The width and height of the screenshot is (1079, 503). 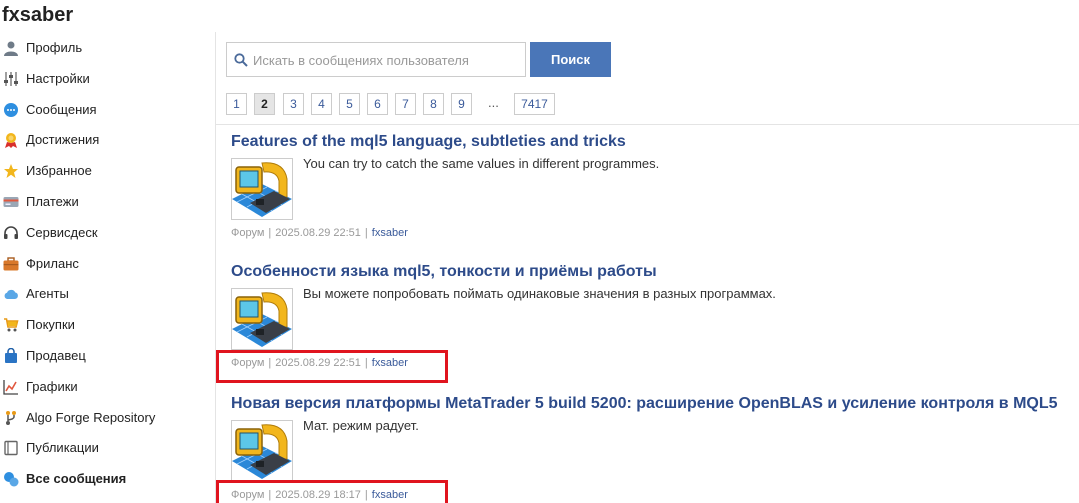 I want to click on shopping-bag-icon, so click(x=11, y=355).